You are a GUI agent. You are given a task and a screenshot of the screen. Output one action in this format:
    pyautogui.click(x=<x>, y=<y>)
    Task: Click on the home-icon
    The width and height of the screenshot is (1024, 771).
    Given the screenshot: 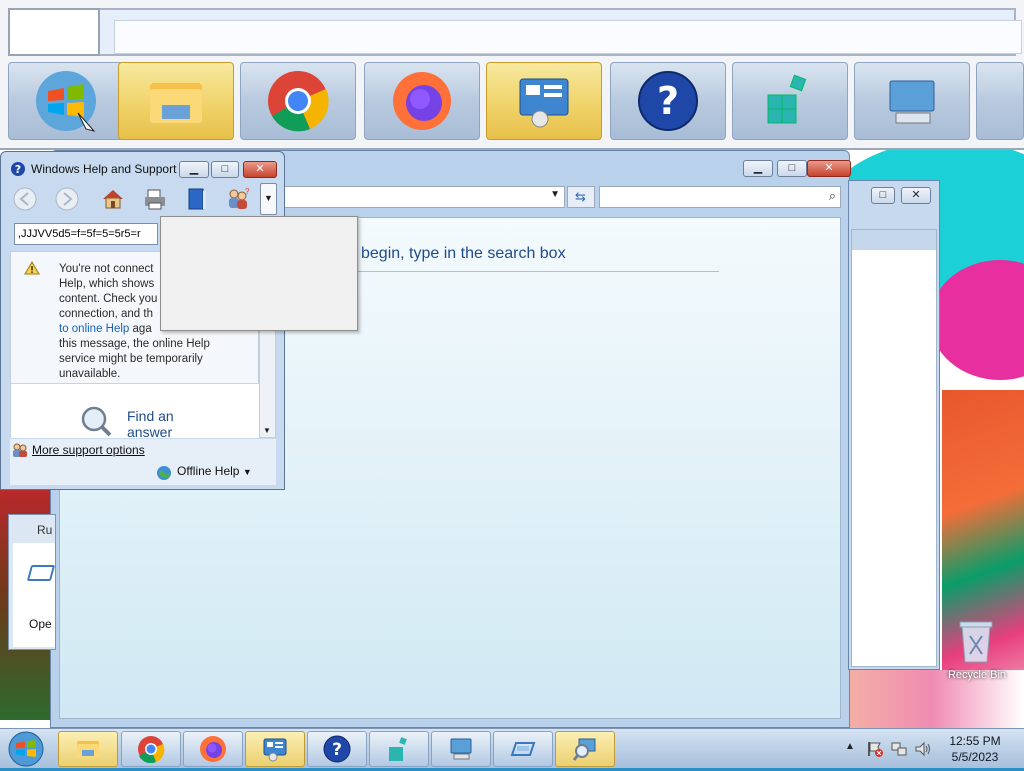 What is the action you would take?
    pyautogui.click(x=113, y=199)
    